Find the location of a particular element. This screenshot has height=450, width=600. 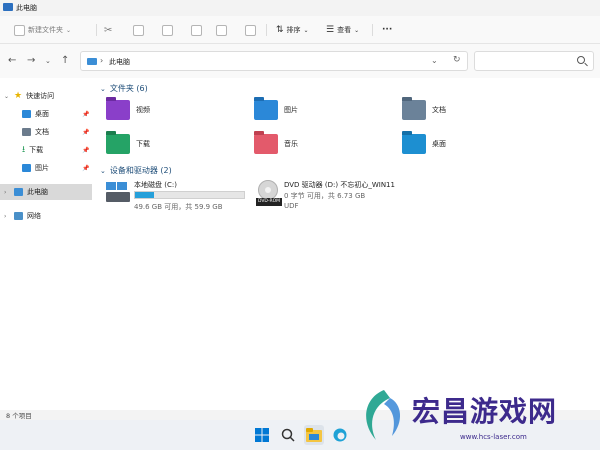

folder-icon is located at coordinates (314, 435).